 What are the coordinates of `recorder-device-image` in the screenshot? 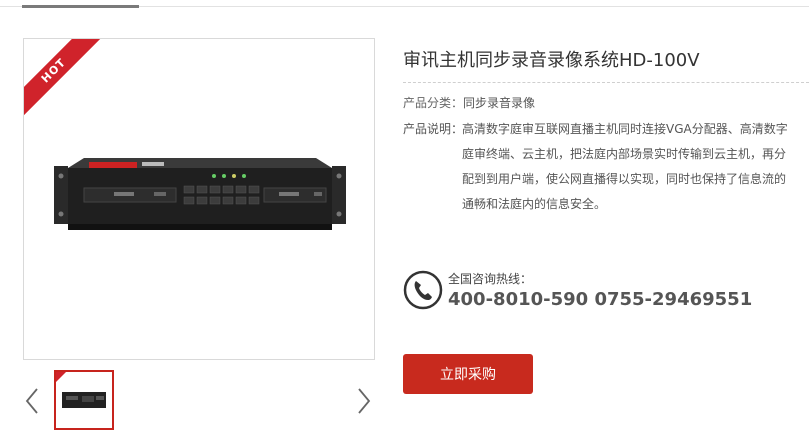 It's located at (200, 194).